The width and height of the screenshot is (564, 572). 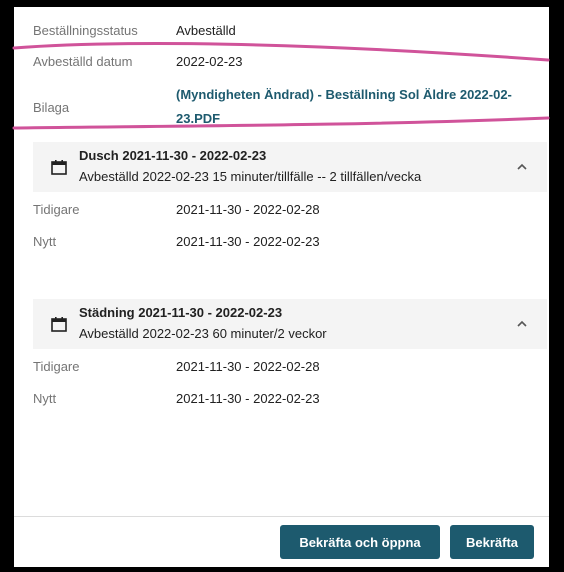 I want to click on attachment-label: Bilaga, so click(x=51, y=107).